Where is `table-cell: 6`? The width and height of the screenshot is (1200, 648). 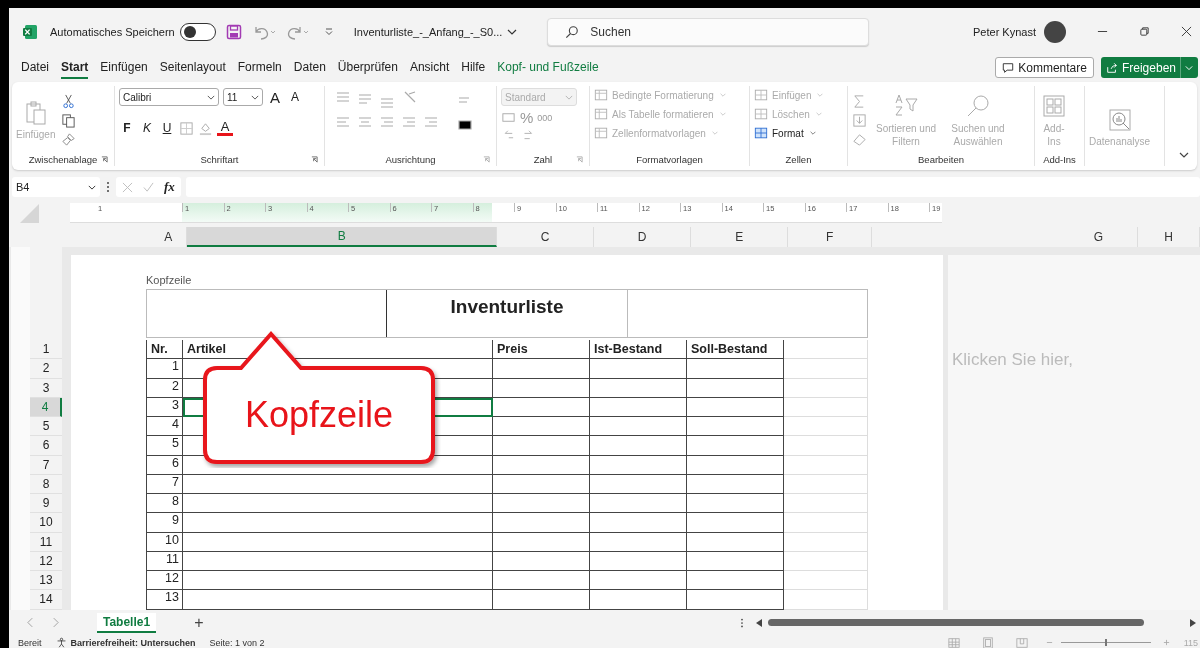
table-cell: 6 is located at coordinates (164, 465).